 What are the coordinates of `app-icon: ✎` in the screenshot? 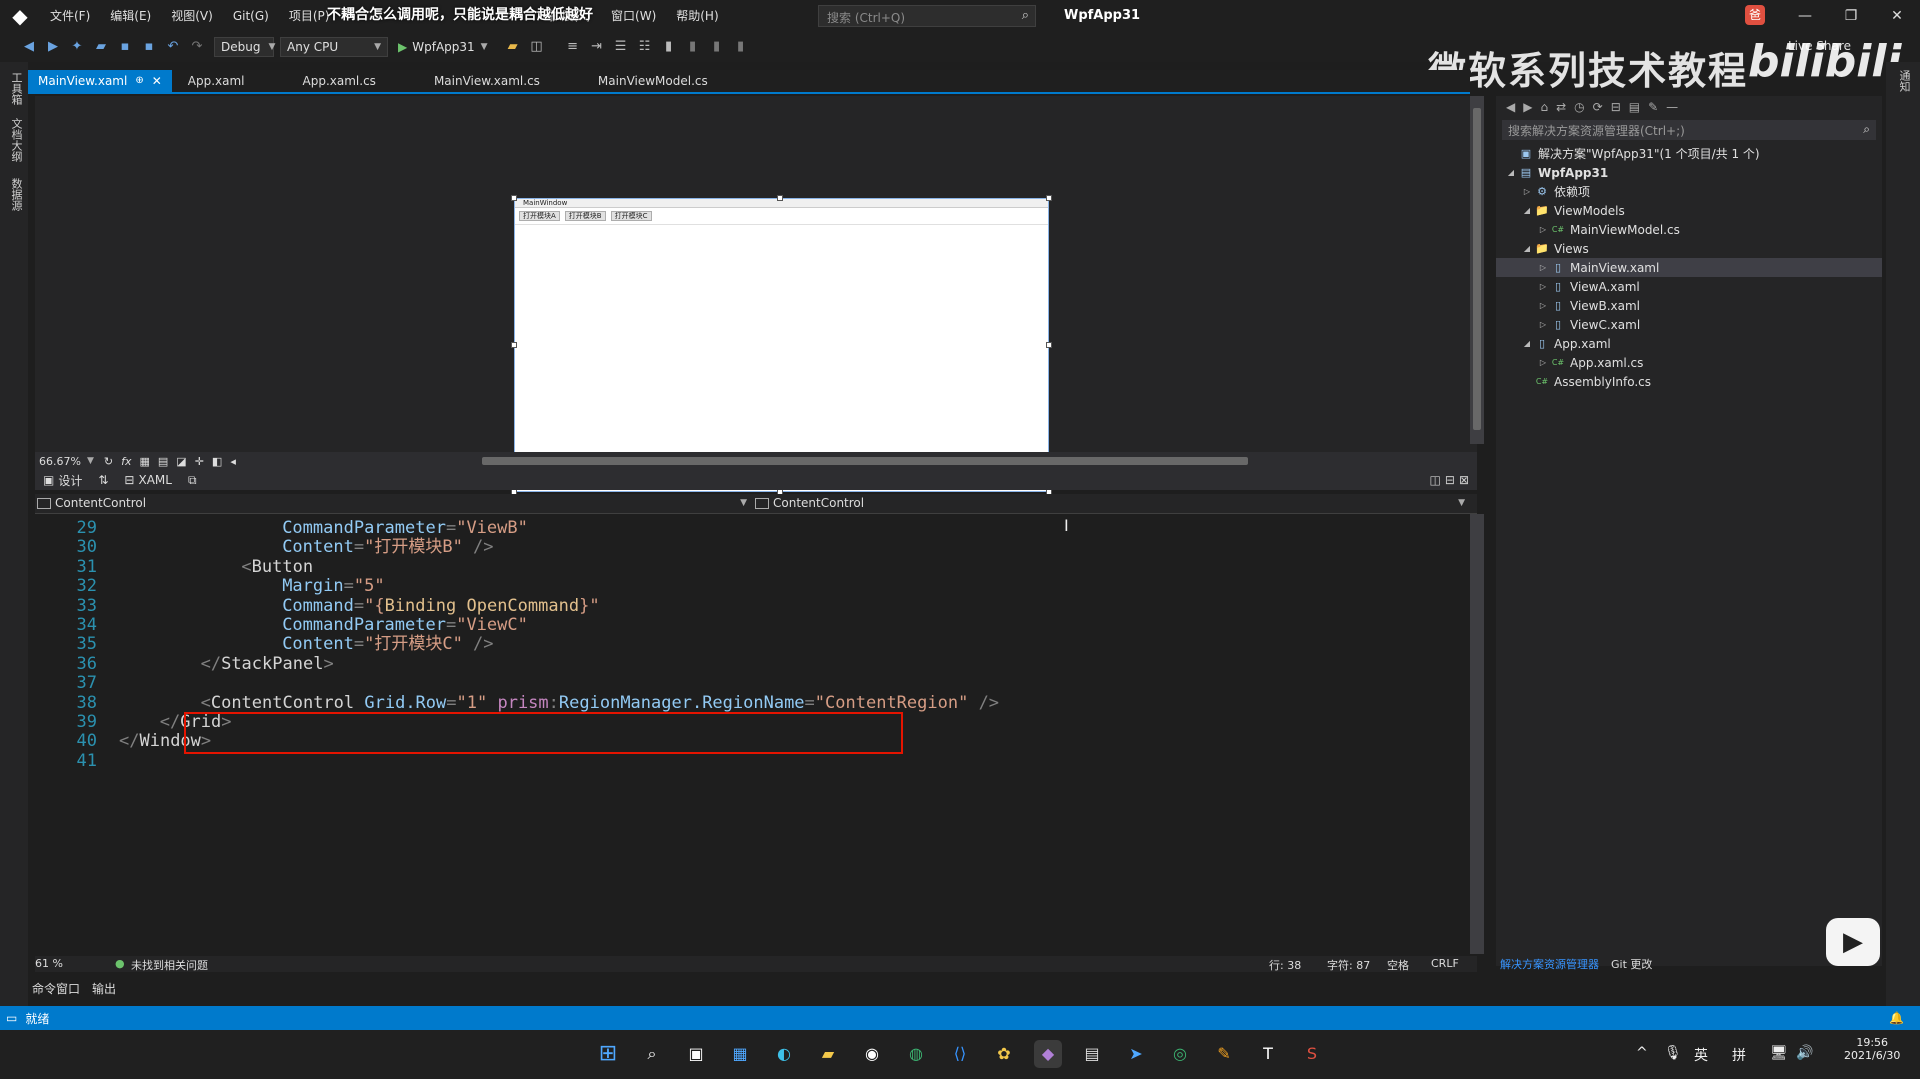 It's located at (1224, 1054).